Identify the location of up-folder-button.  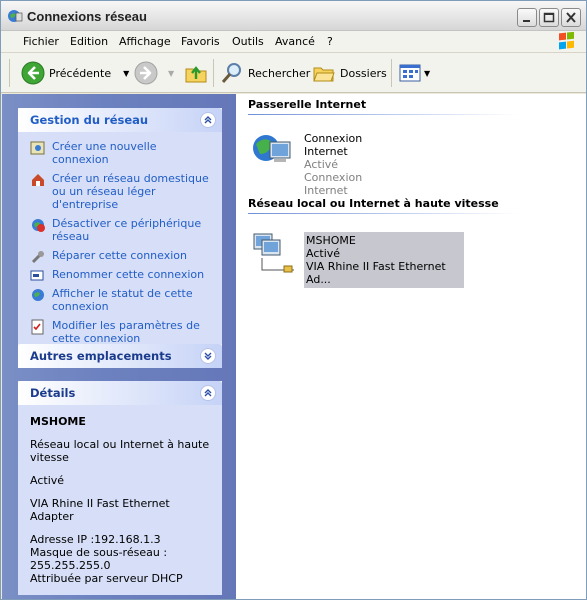
(196, 73).